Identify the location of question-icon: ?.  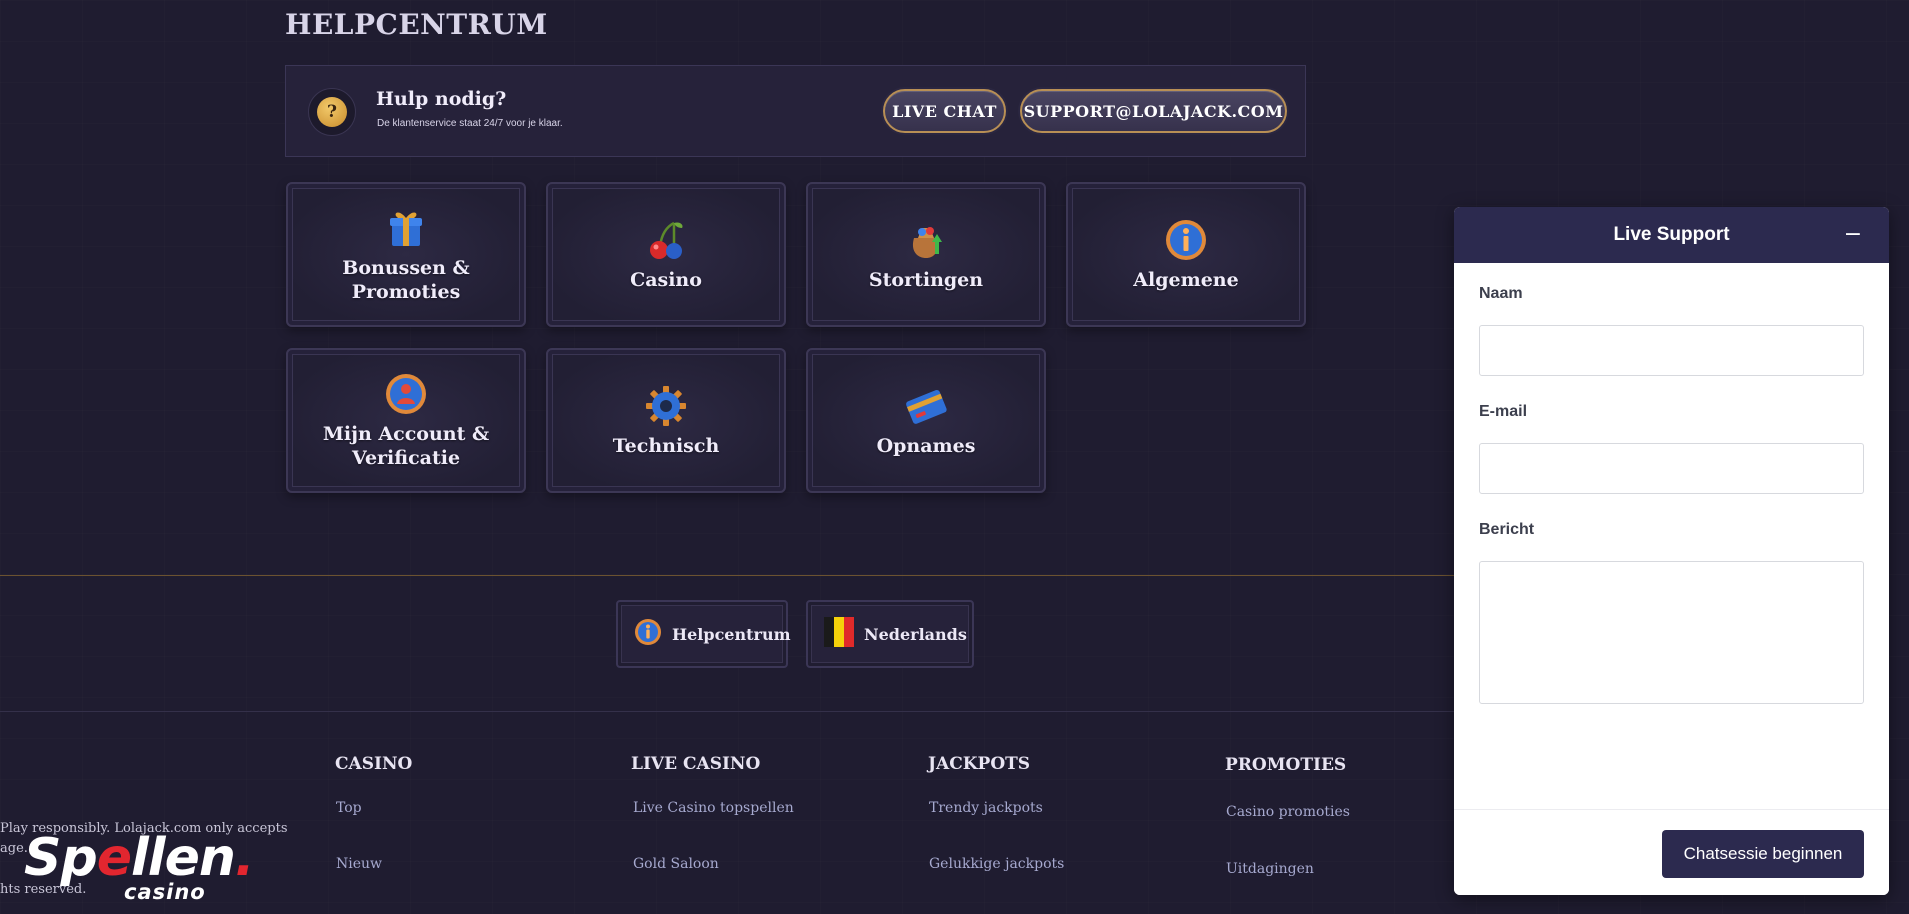
(332, 112).